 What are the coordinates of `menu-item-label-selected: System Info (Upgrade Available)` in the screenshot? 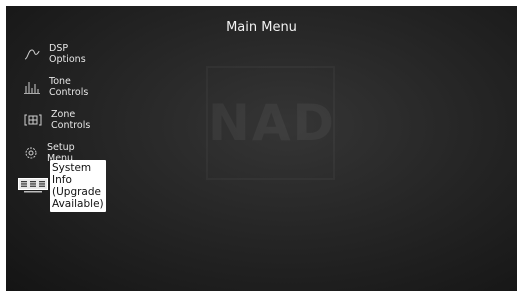 It's located at (78, 186).